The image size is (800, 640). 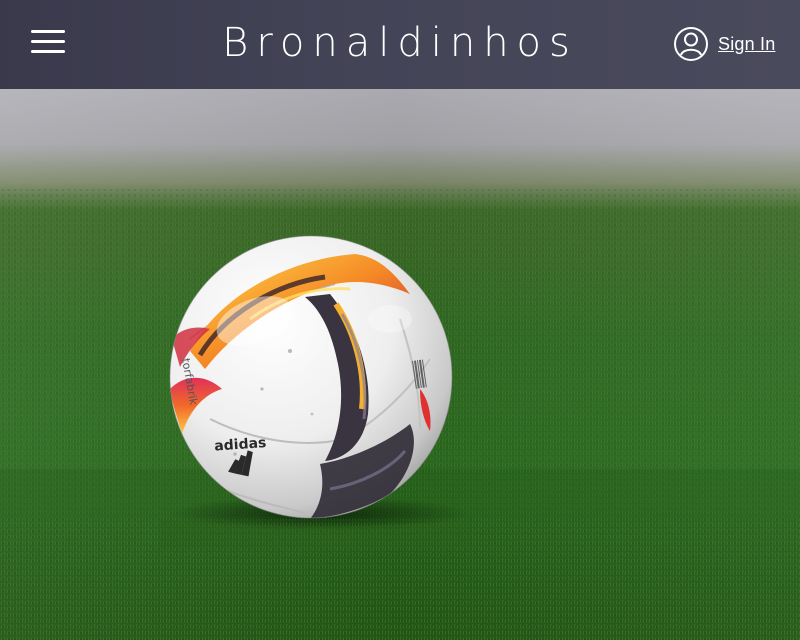 I want to click on sign-in-link: Sign In, so click(x=724, y=44).